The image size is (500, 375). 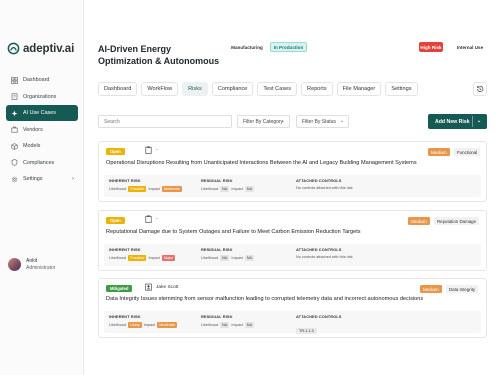 I want to click on sidebar-item-label: Organizations, so click(x=40, y=96).